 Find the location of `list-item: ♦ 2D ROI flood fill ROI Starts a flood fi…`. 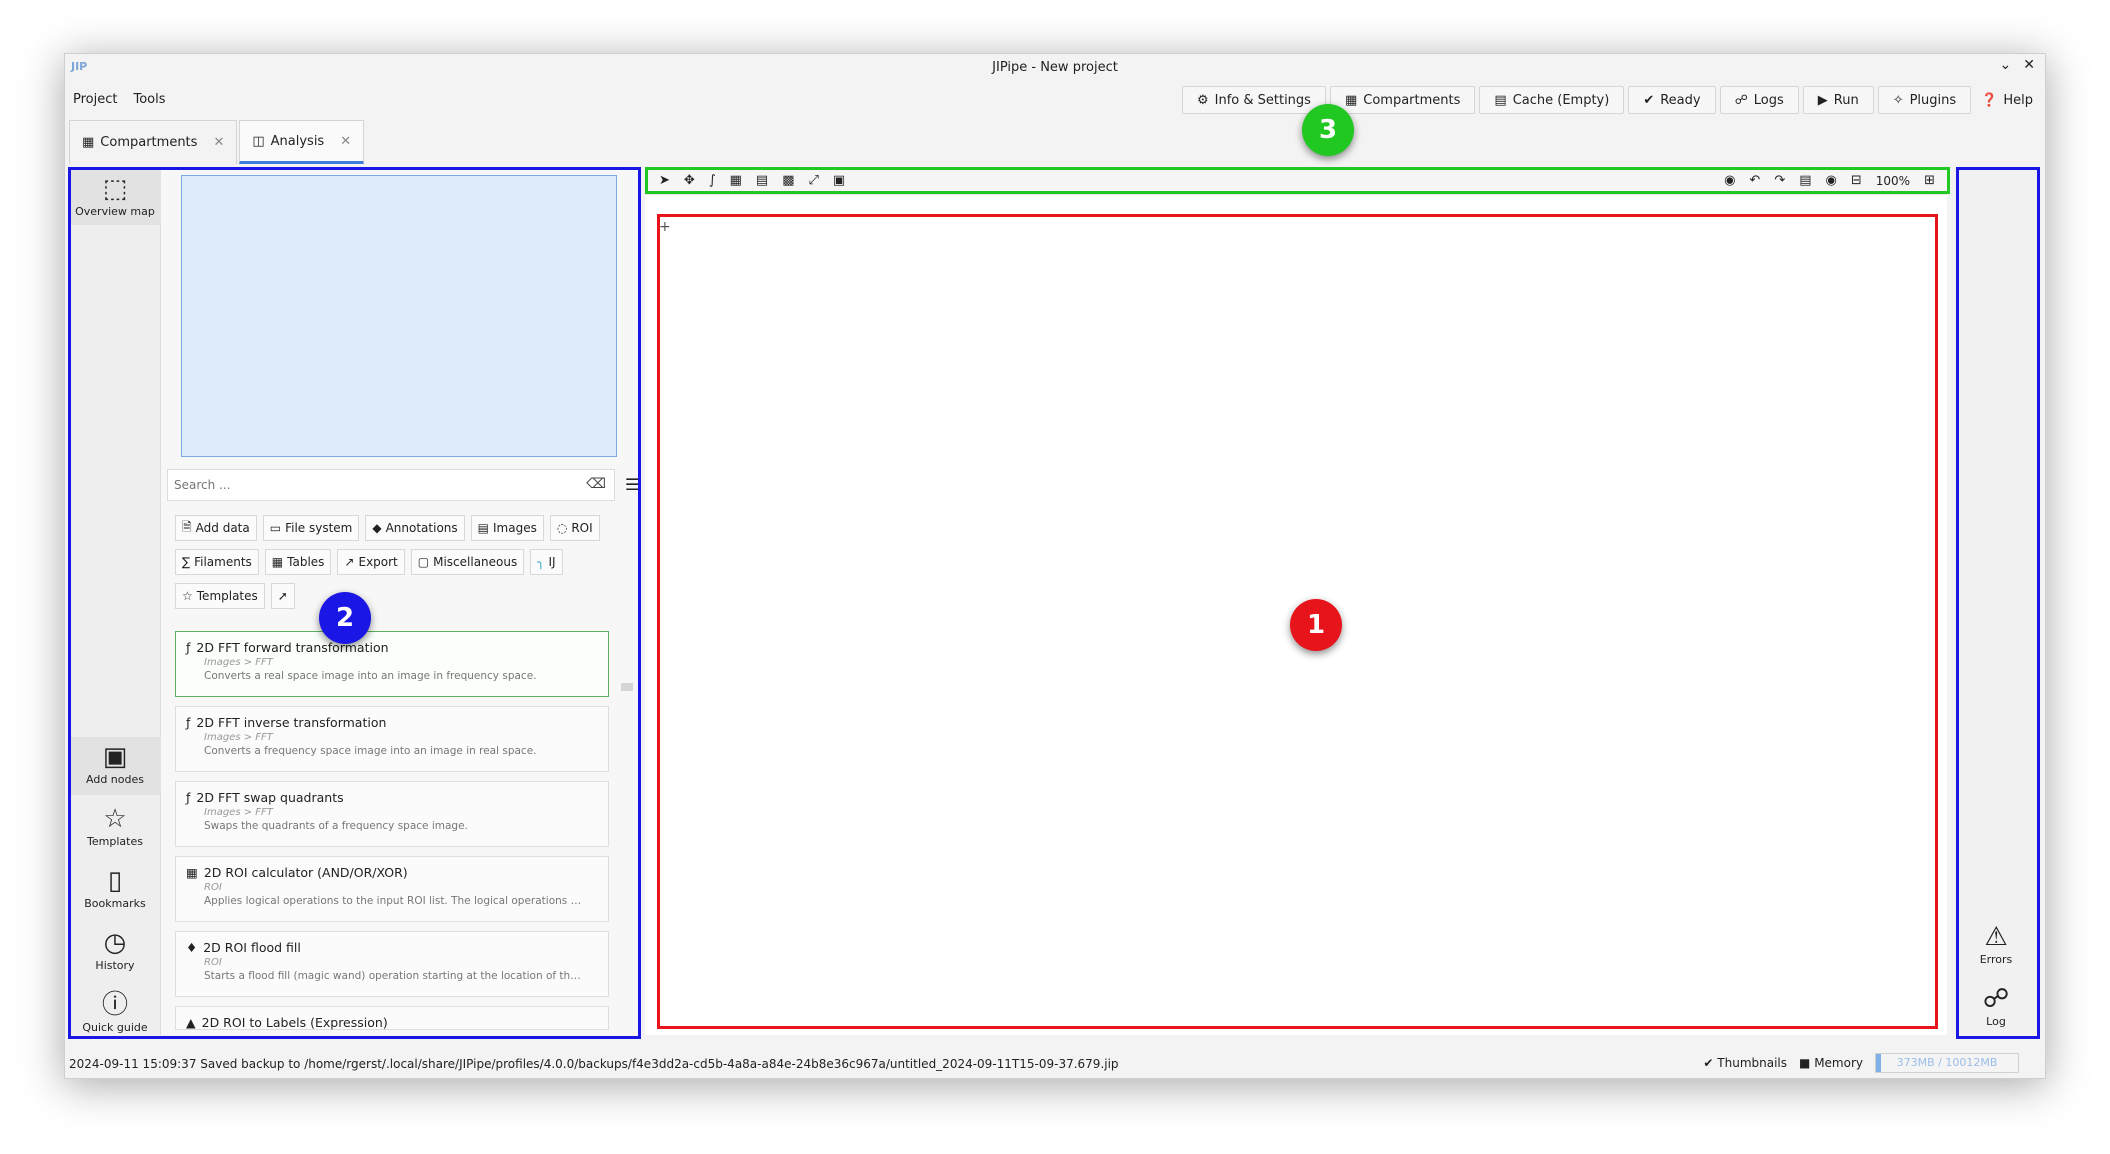

list-item: ♦ 2D ROI flood fill ROI Starts a flood fi… is located at coordinates (392, 964).